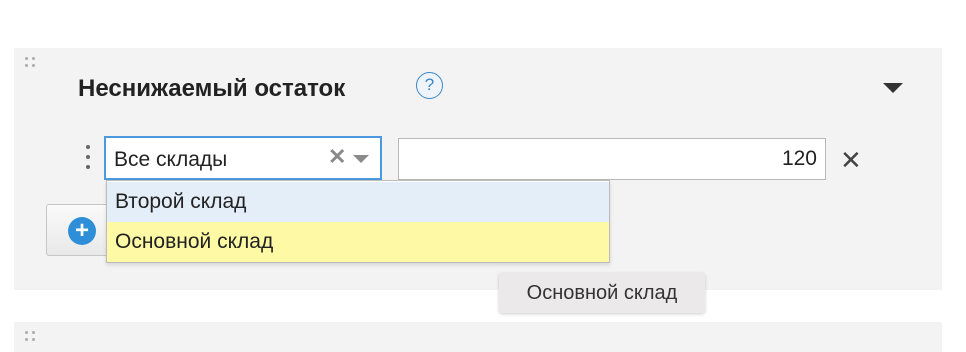 This screenshot has width=966, height=352. I want to click on clear-selection-icon: ✕, so click(337, 157).